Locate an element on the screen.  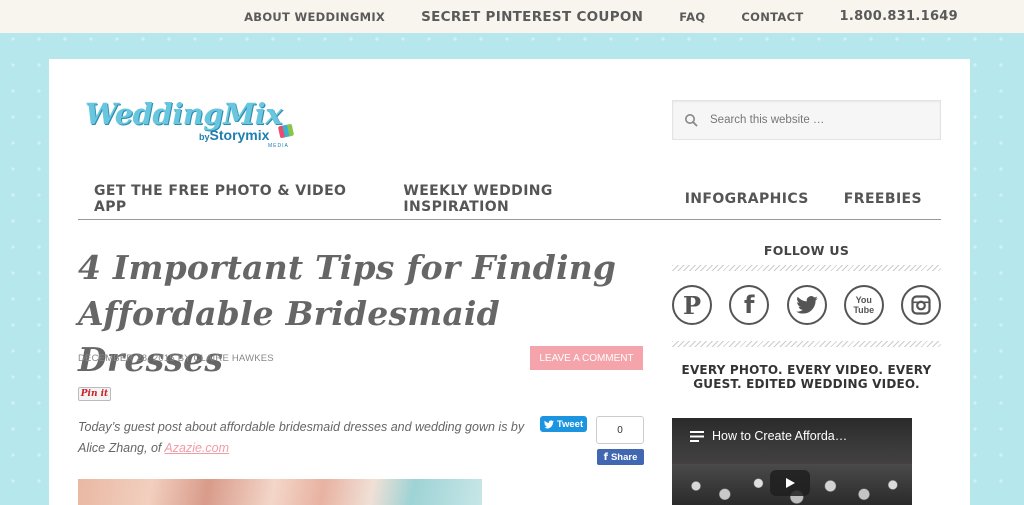
article-photo is located at coordinates (280, 492).